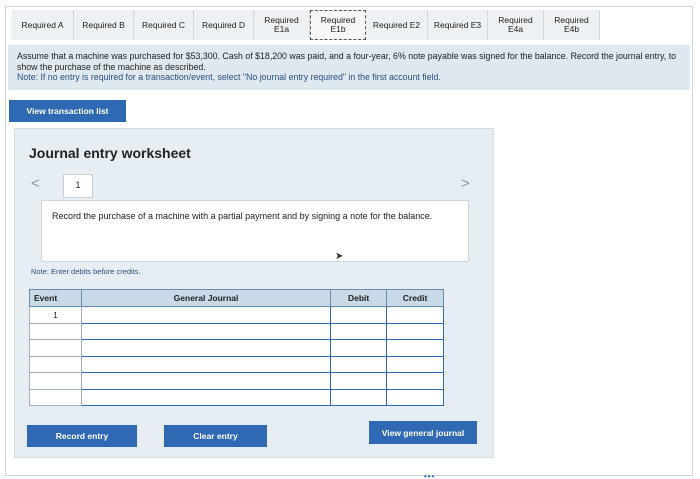 The height and width of the screenshot is (479, 700). I want to click on tab-required-b: Required B, so click(104, 25).